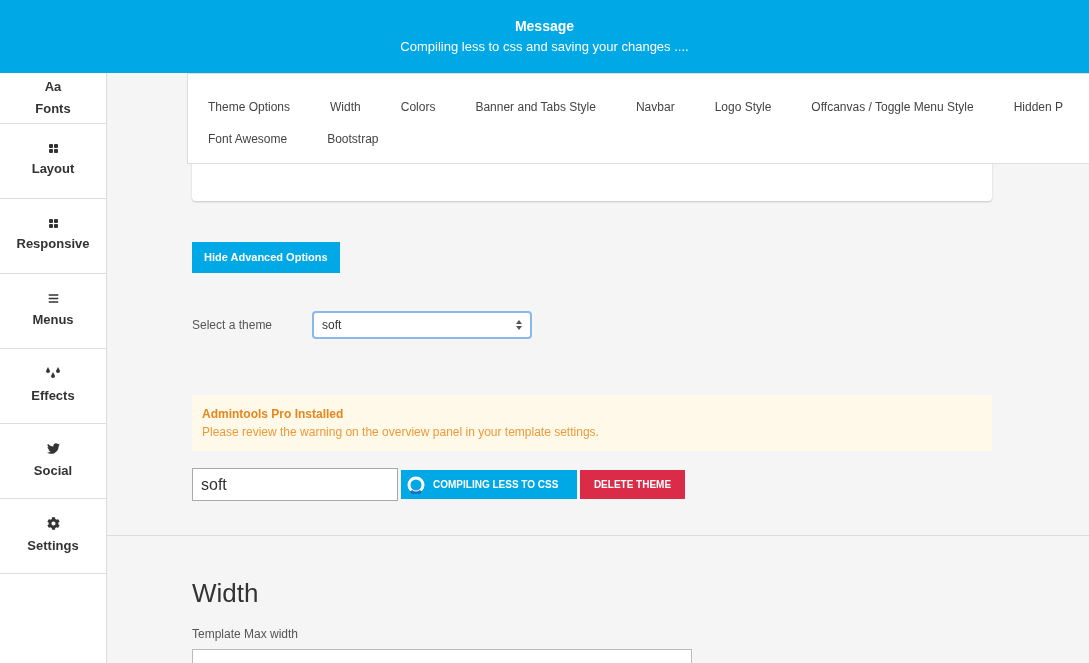  Describe the element at coordinates (53, 386) in the screenshot. I see `sidebar-item: Effects` at that location.